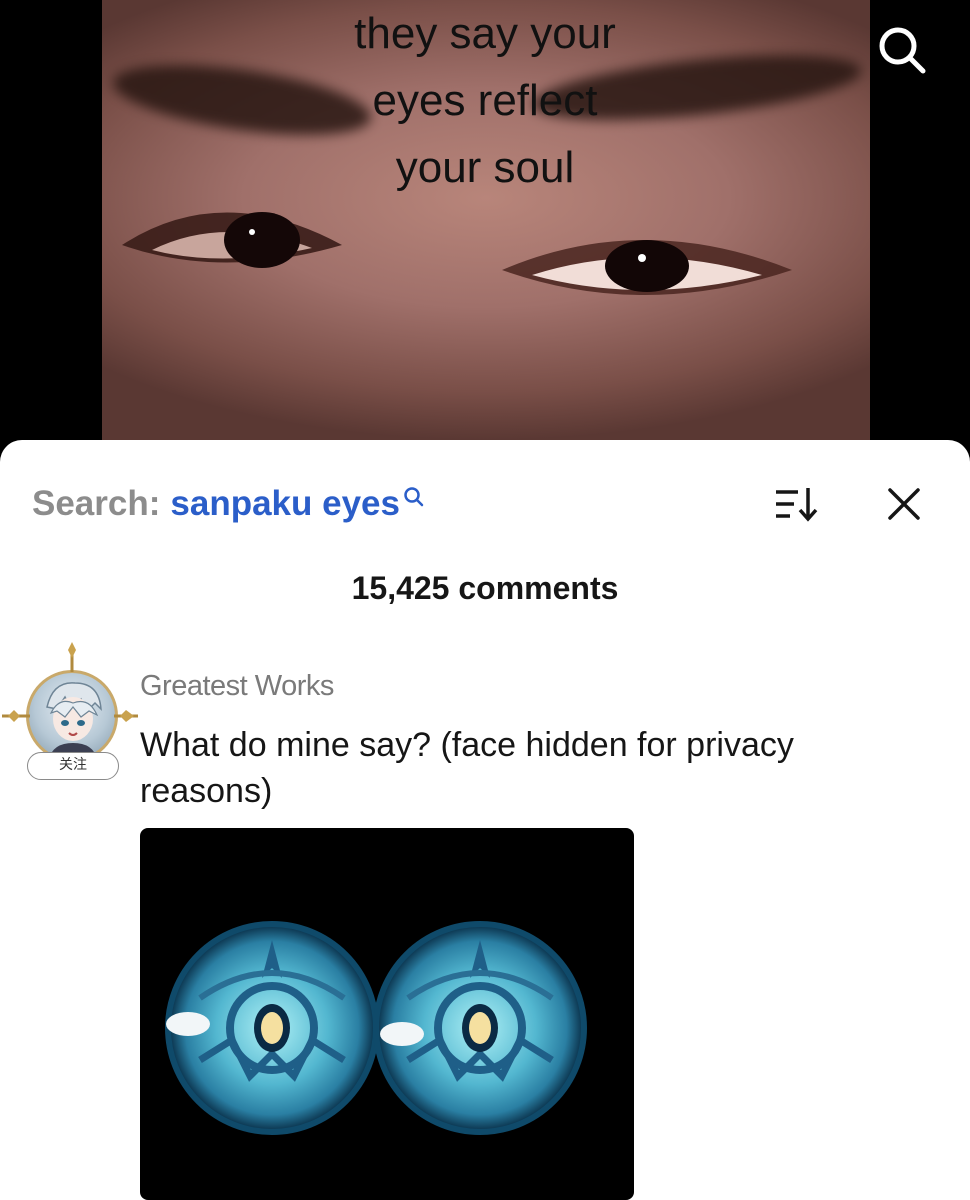  What do you see at coordinates (647, 267) in the screenshot?
I see `right-eye` at bounding box center [647, 267].